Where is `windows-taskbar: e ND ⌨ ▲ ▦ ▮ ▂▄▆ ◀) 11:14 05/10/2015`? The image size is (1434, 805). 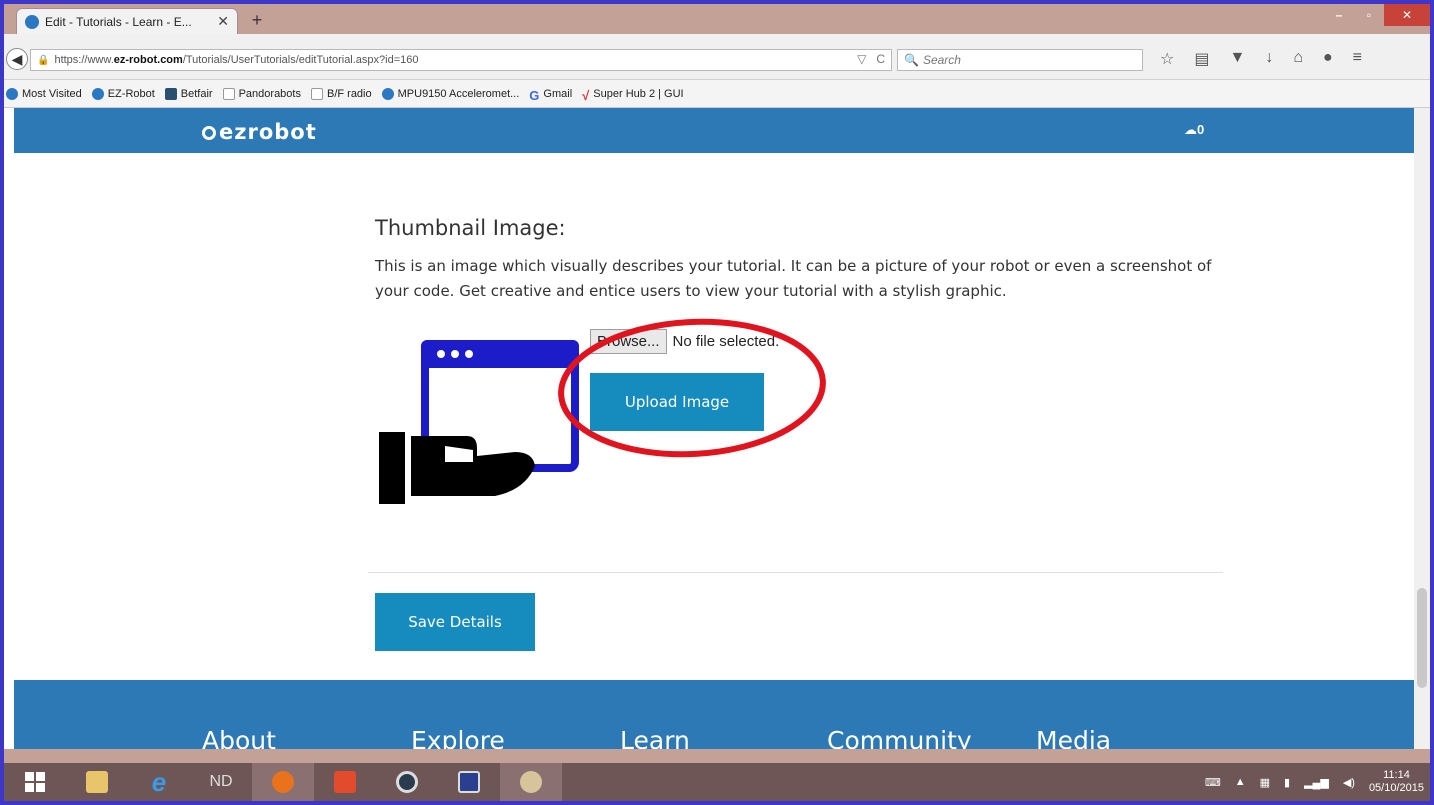
windows-taskbar: e ND ⌨ ▲ ▦ ▮ ▂▄▆ ◀) 11:14 05/10/2015 is located at coordinates (717, 775).